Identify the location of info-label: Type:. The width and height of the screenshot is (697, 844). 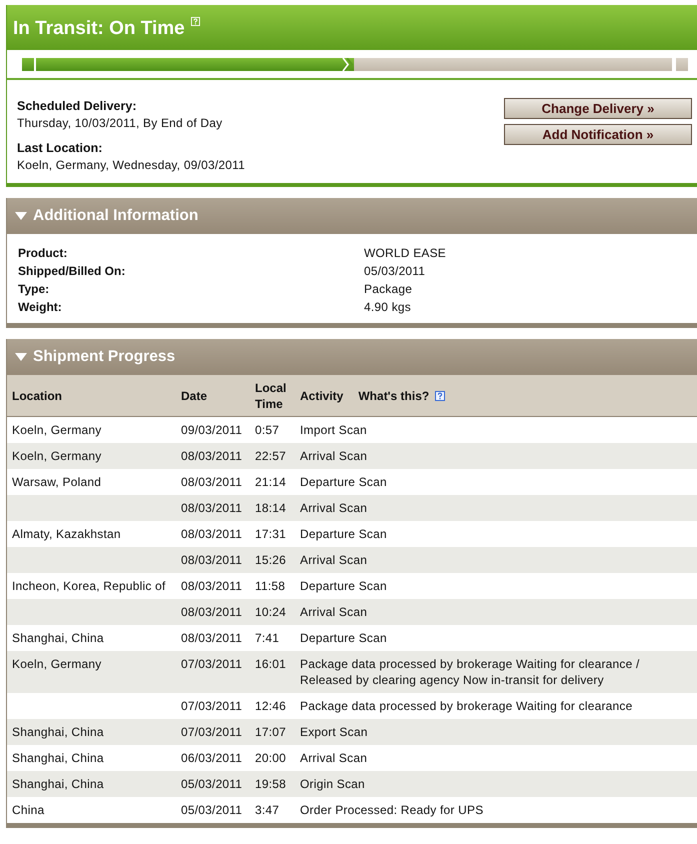
(34, 289).